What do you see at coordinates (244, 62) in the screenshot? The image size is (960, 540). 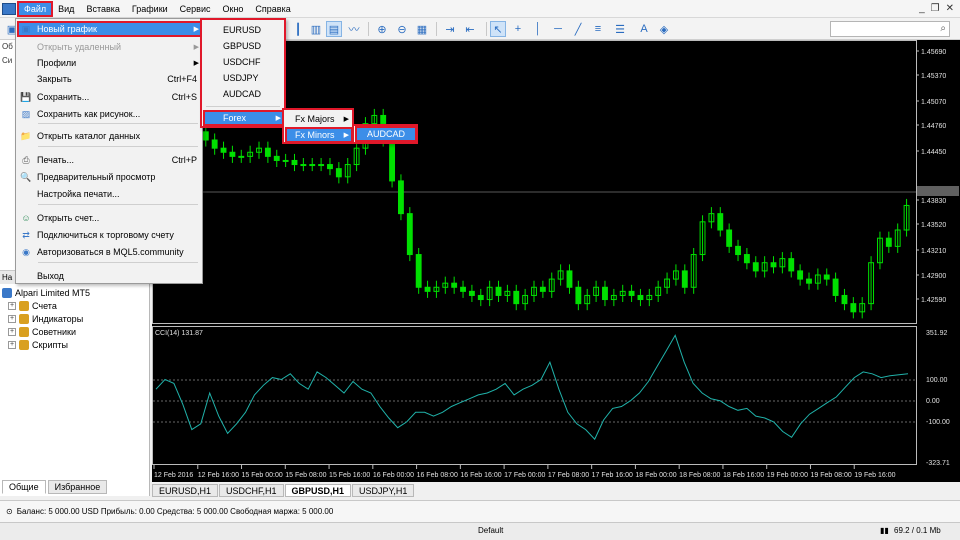 I see `menu-item-usdchf: USDCHF` at bounding box center [244, 62].